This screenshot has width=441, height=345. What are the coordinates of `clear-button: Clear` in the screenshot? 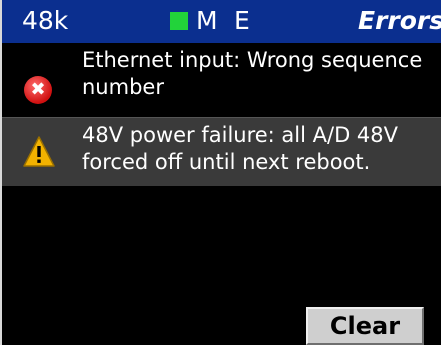 It's located at (365, 326).